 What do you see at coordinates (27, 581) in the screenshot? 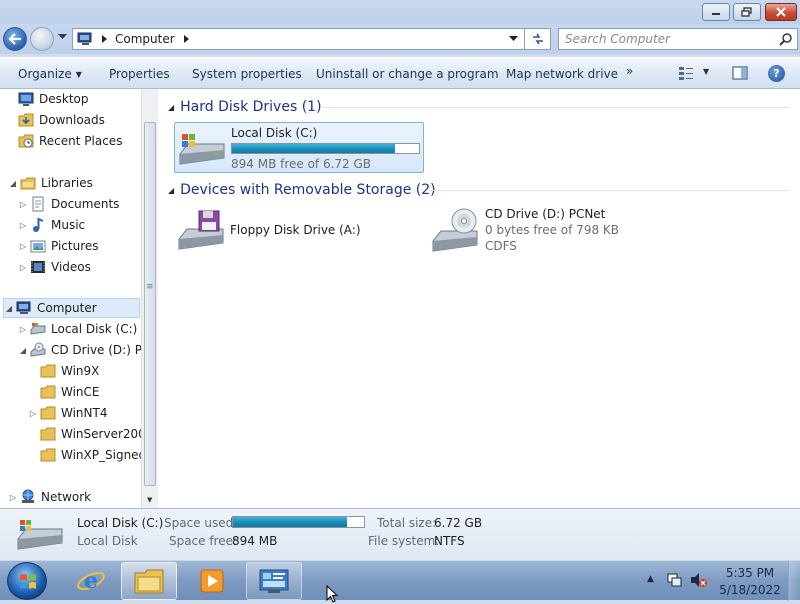
I see `start-button` at bounding box center [27, 581].